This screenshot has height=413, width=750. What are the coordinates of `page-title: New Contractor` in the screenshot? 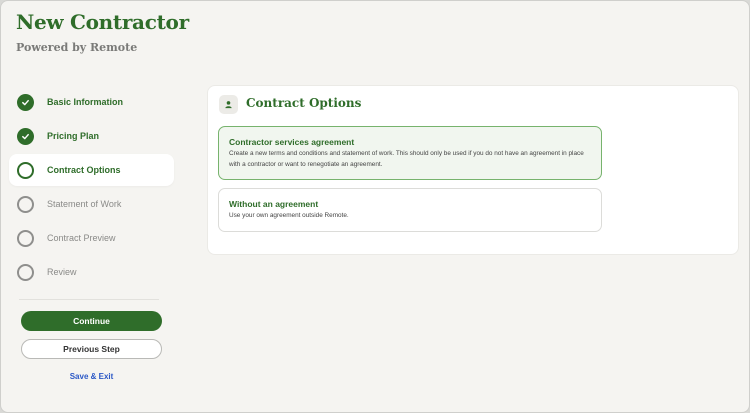 It's located at (102, 22).